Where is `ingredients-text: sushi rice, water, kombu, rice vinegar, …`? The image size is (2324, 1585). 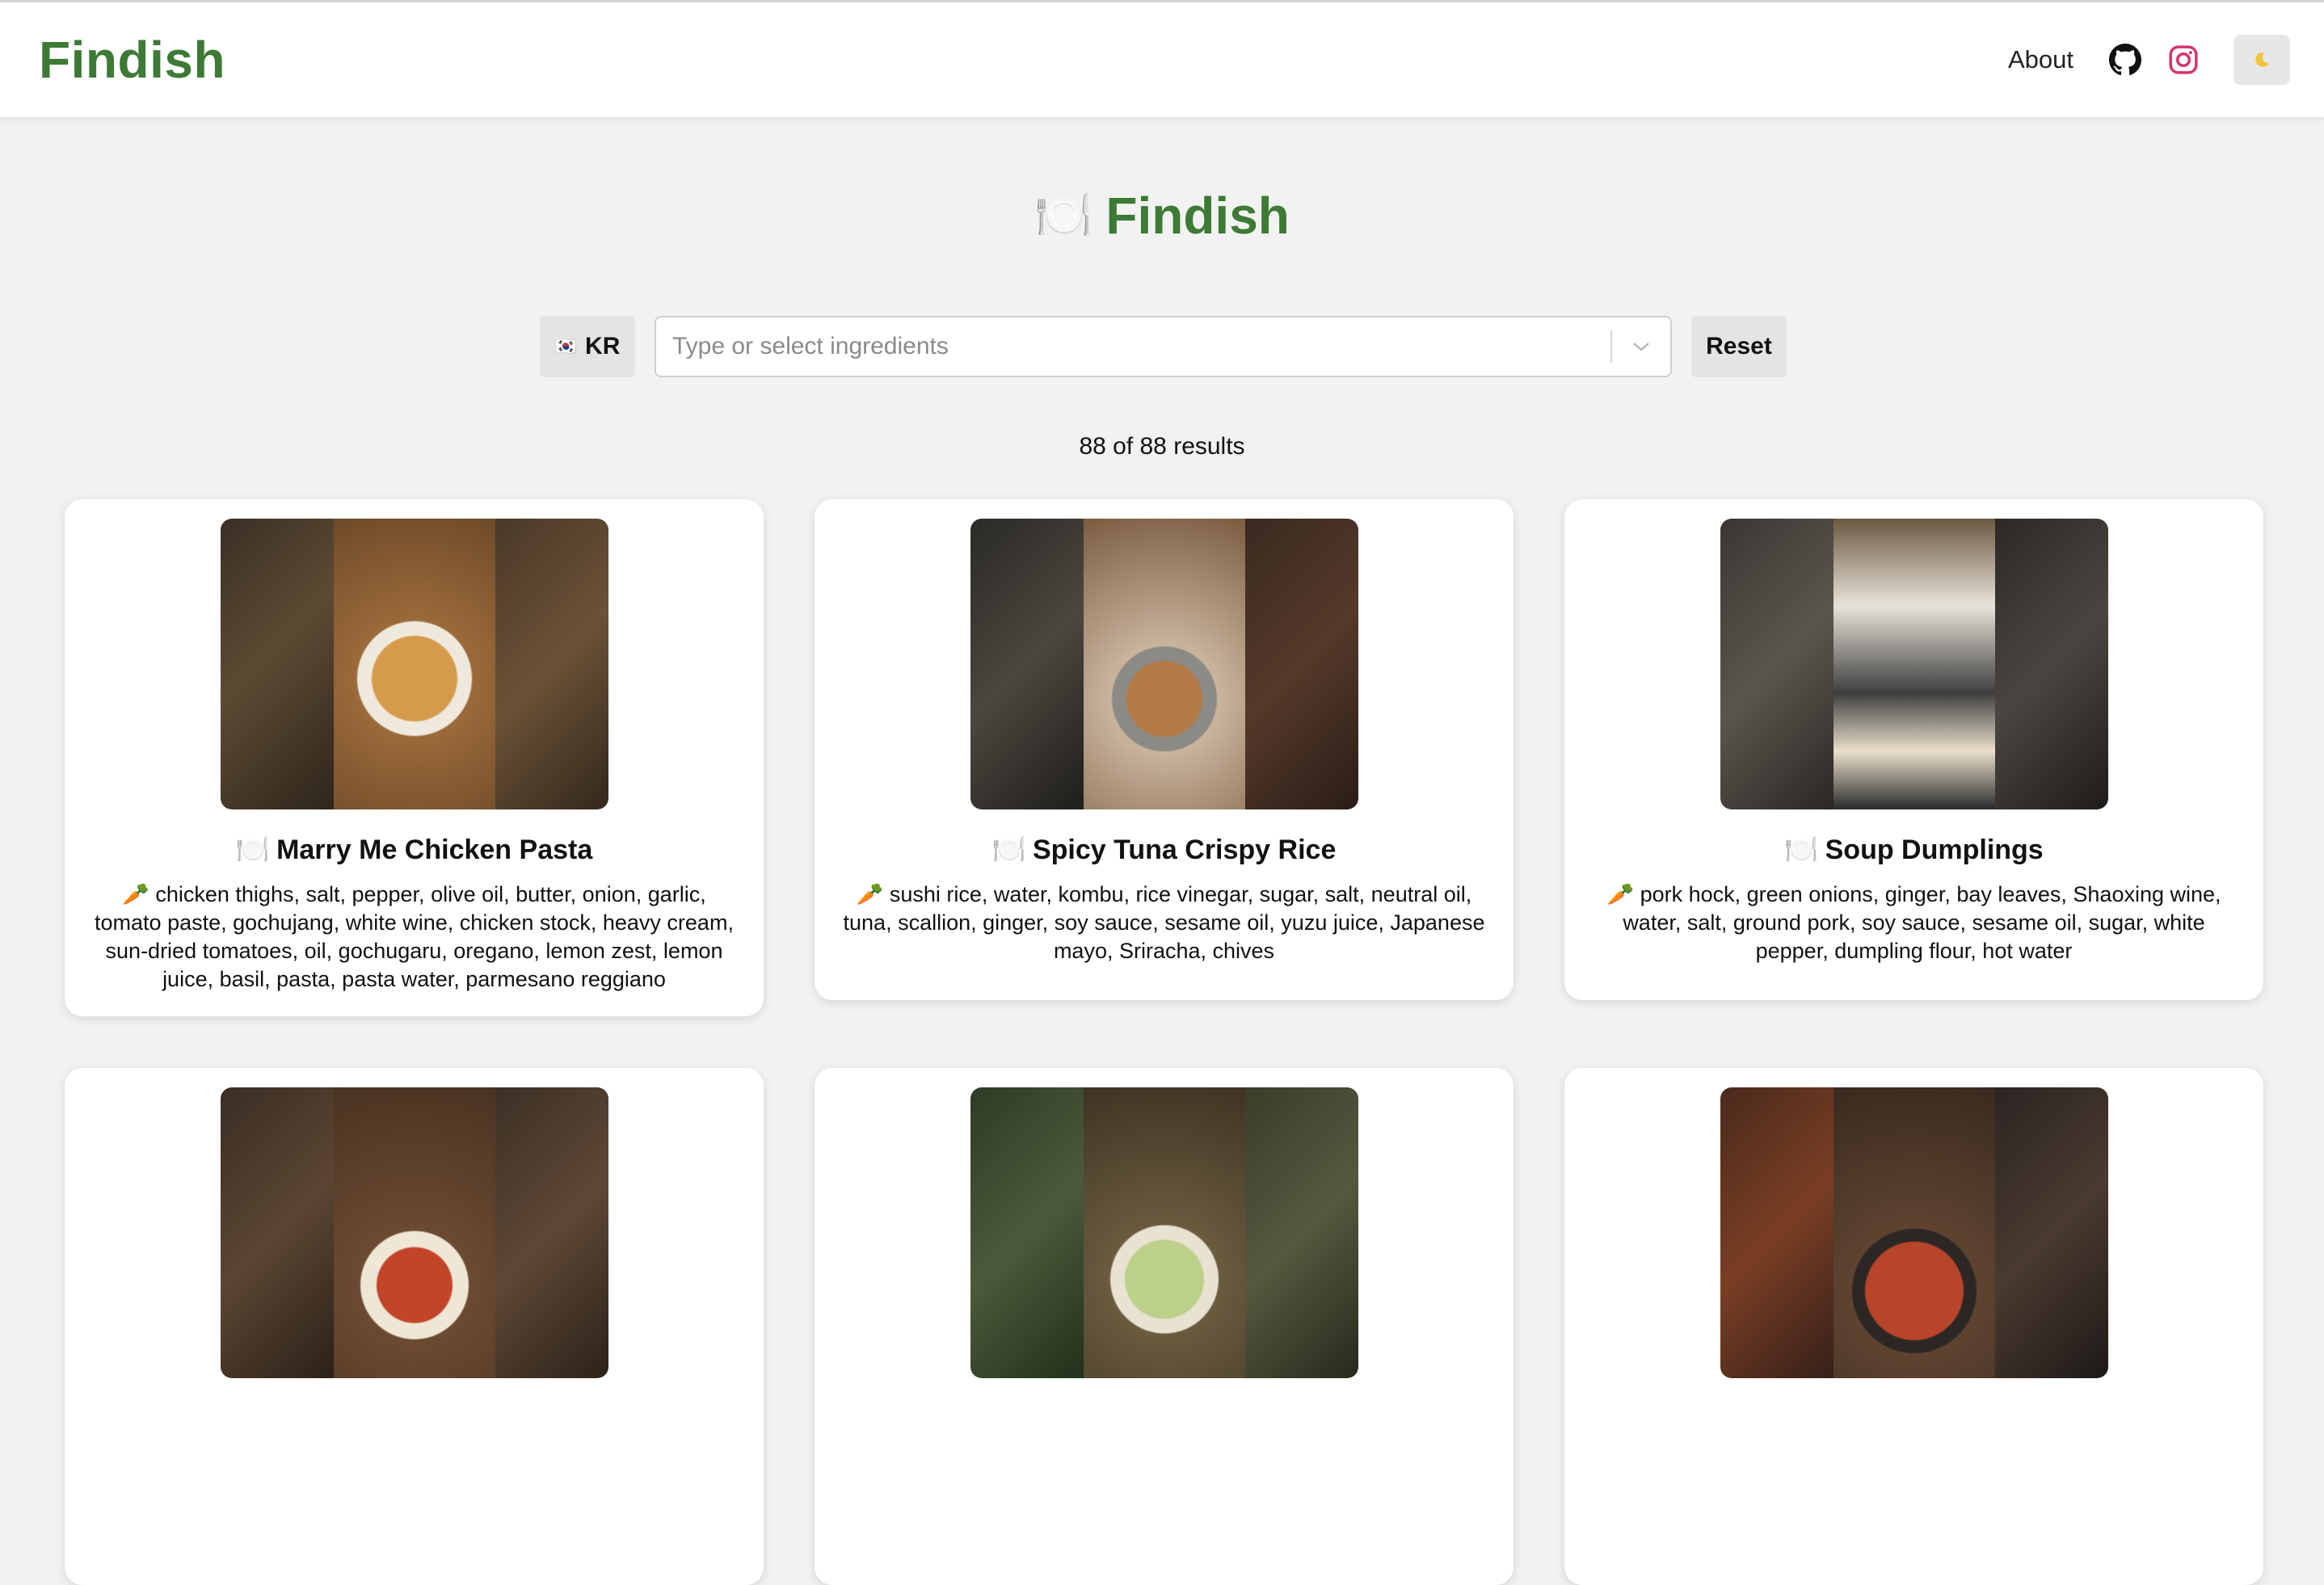
ingredients-text: sushi rice, water, kombu, rice vinegar, … is located at coordinates (1164, 922).